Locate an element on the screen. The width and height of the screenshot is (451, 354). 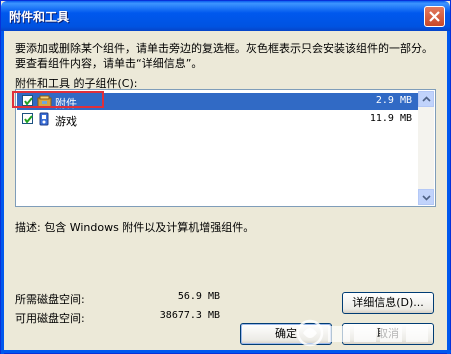
scroll-up-button is located at coordinates (426, 99).